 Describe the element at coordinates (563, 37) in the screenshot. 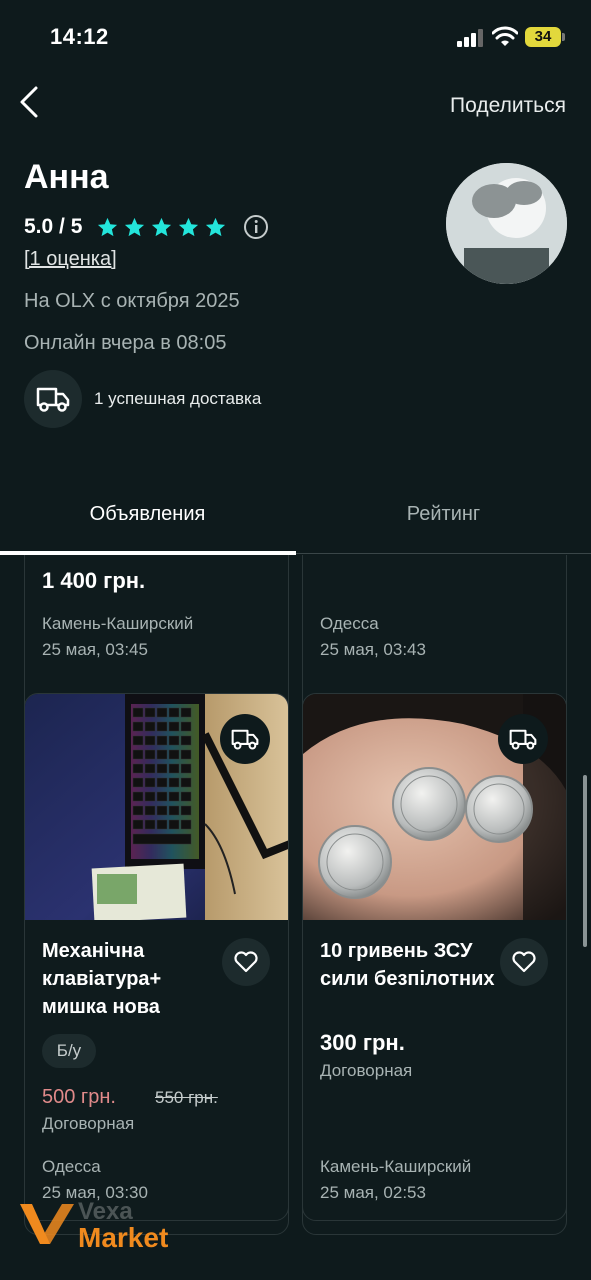

I see `battery-tip` at that location.